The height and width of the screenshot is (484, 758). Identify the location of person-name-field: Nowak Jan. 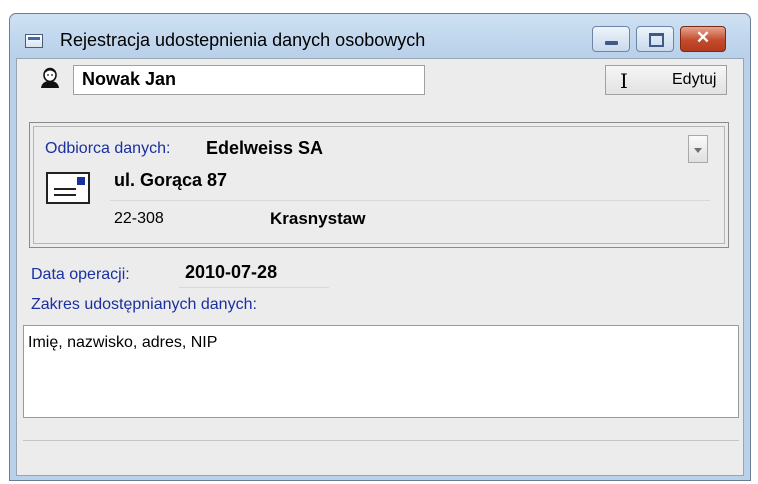
(249, 80).